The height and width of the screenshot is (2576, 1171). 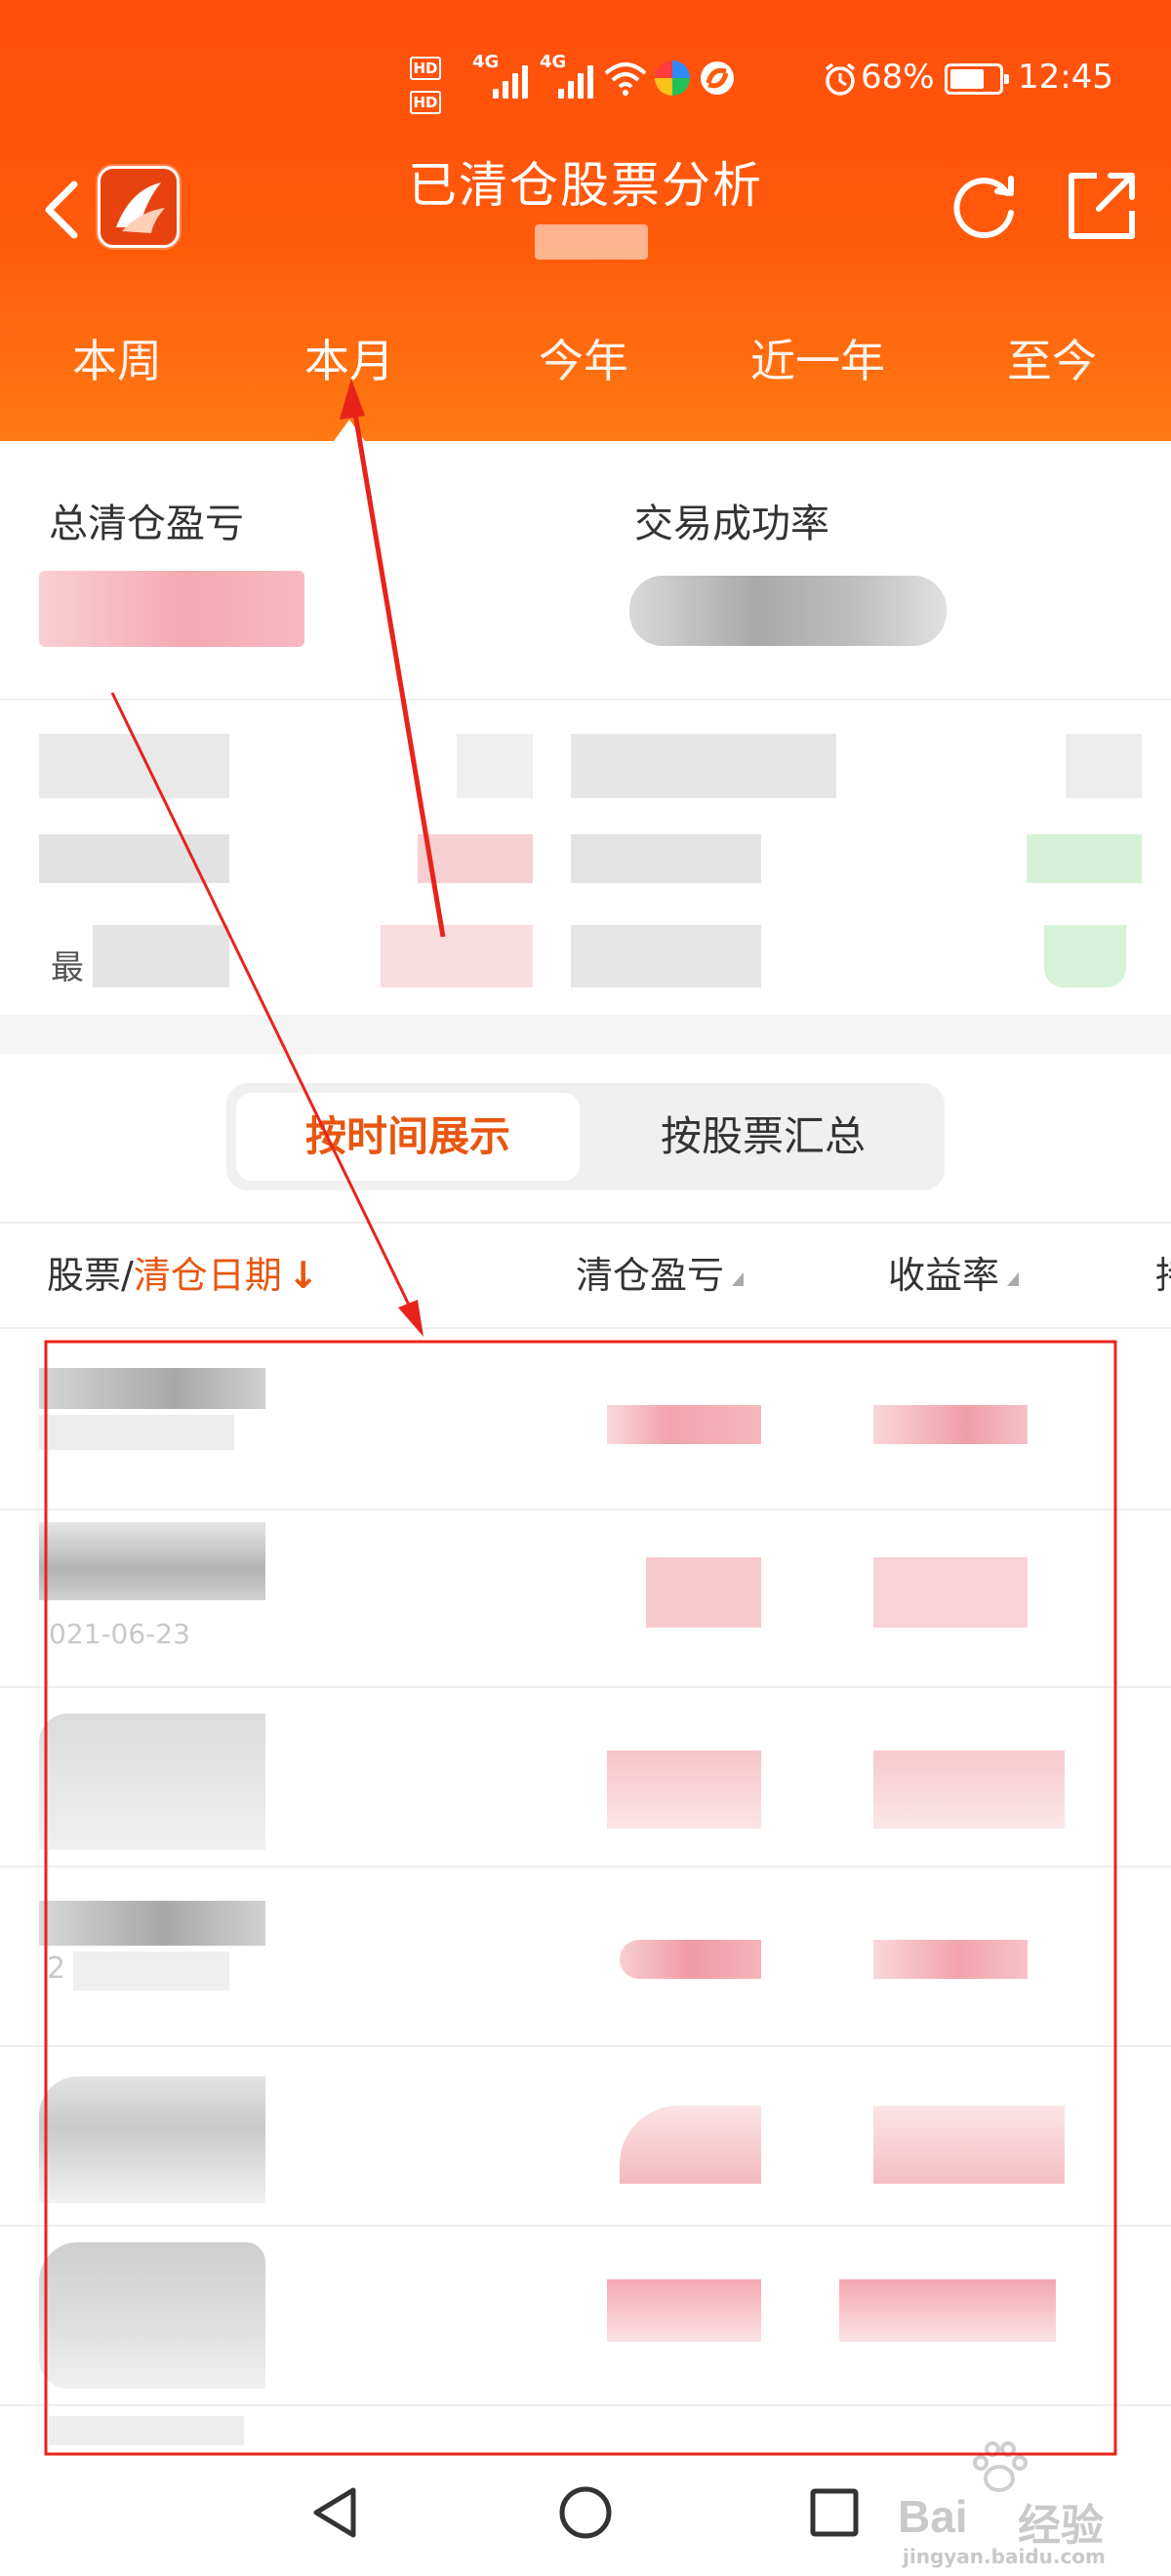 I want to click on status-bar: HD HD 4G 4G 68% 12:45, so click(x=585, y=87).